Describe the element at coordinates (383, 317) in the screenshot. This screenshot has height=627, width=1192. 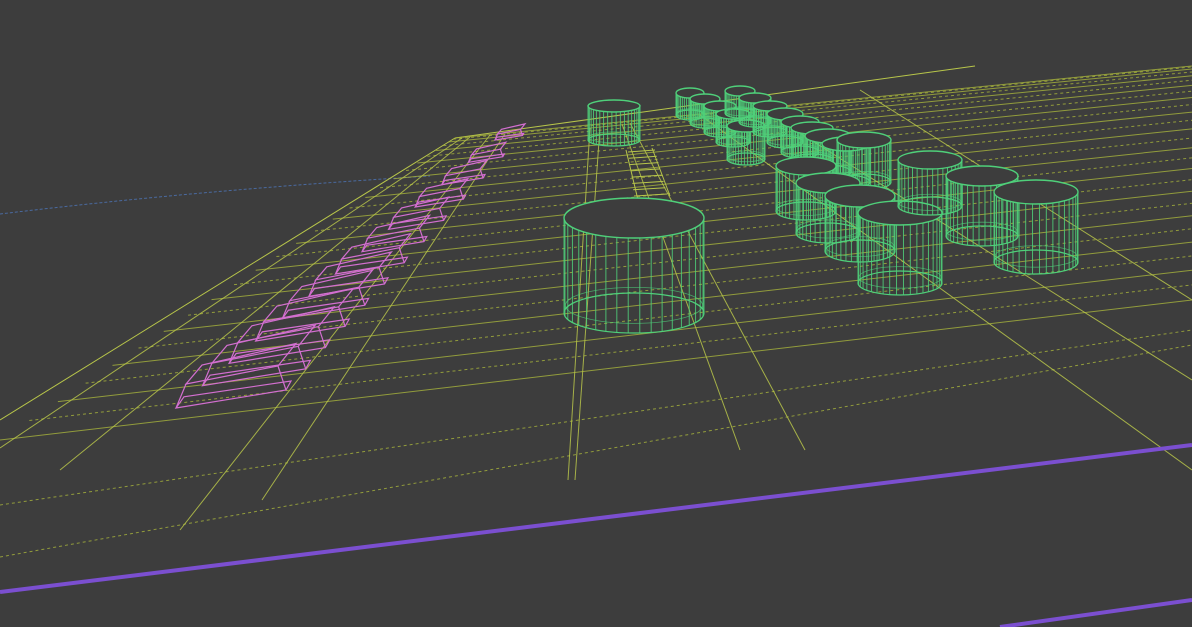
I see `board-grid-column` at that location.